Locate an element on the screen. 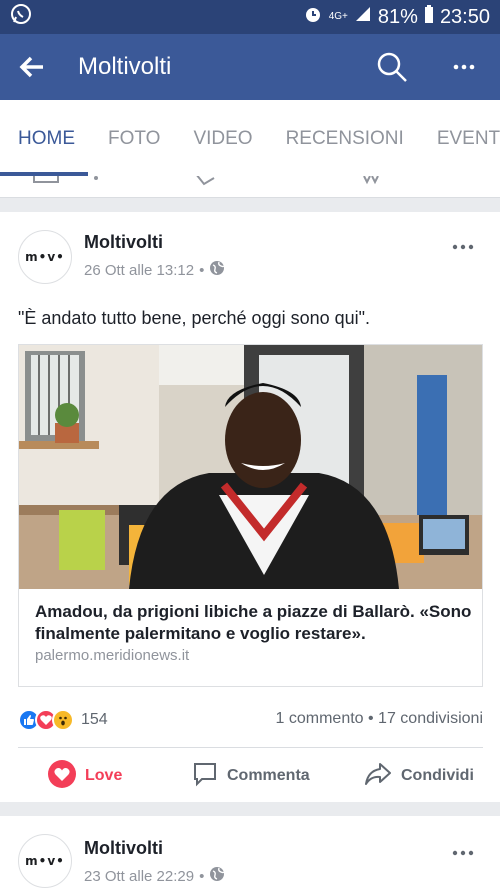 This screenshot has width=500, height=889. love-icon is located at coordinates (62, 776).